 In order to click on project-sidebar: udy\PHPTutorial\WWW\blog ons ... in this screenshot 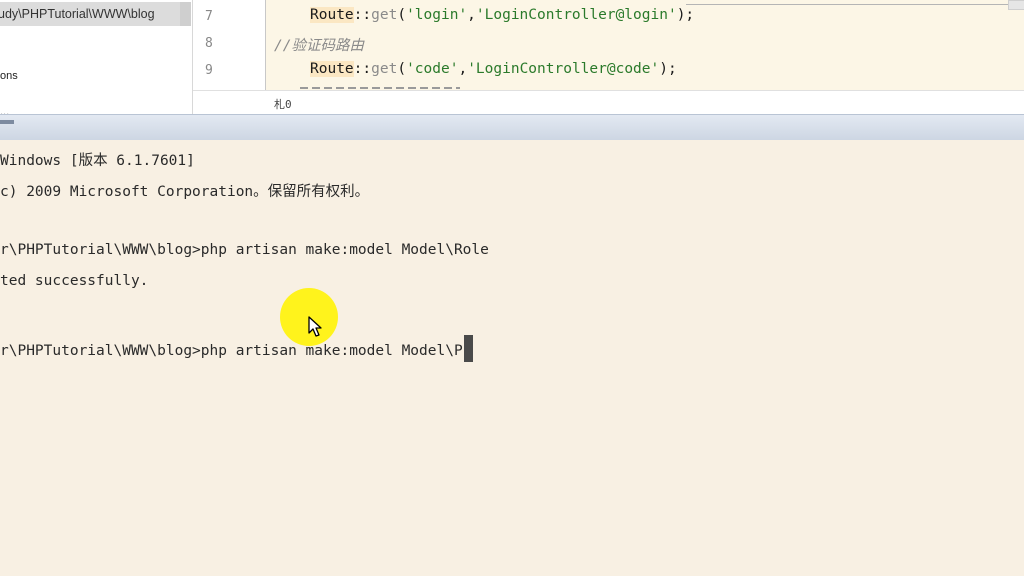, I will do `click(96, 57)`.